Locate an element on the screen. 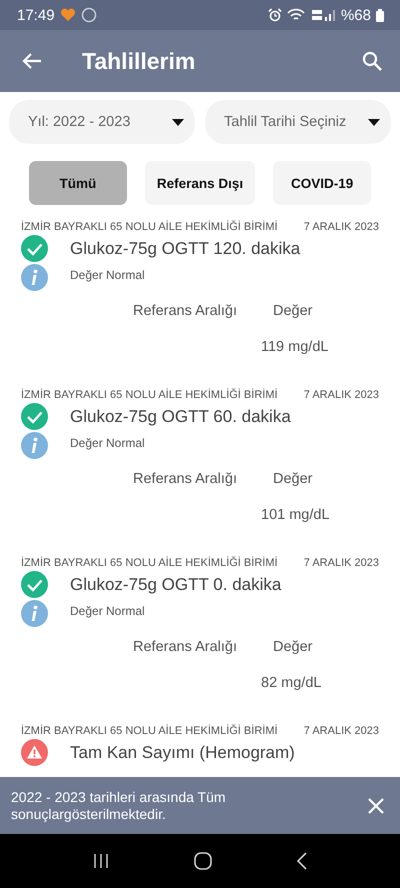 The width and height of the screenshot is (400, 888). screen-title: Tahlillerim is located at coordinates (139, 61).